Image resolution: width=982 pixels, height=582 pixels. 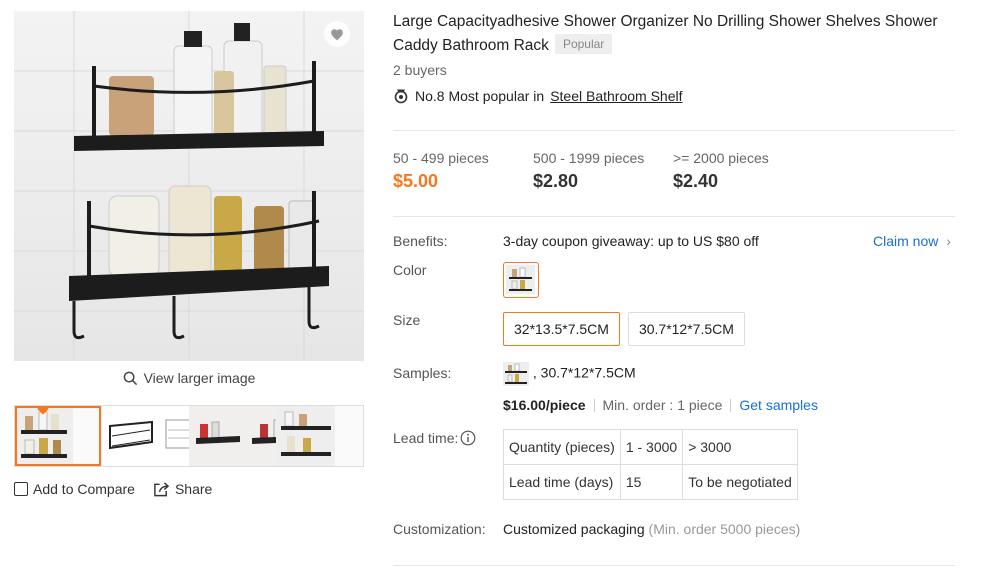 I want to click on samples-label: Samples:, so click(x=422, y=373).